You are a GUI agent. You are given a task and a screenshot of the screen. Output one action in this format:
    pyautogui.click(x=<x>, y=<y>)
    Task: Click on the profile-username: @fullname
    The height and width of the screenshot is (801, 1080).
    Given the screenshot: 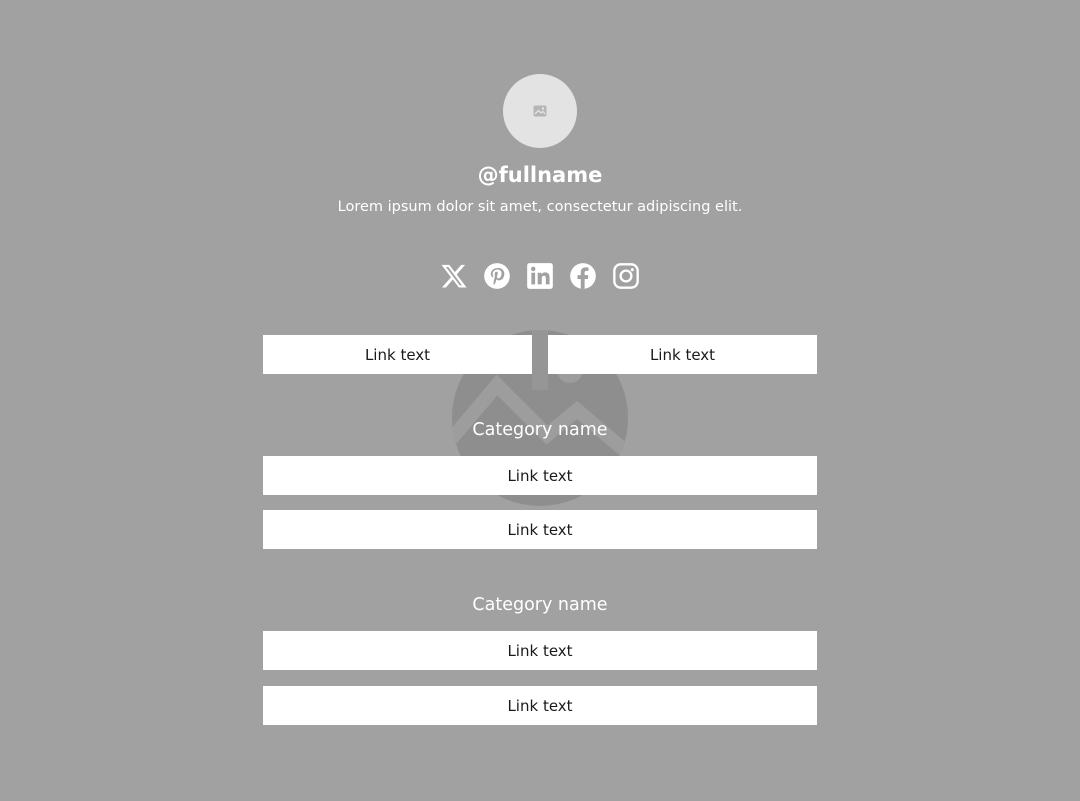 What is the action you would take?
    pyautogui.click(x=540, y=175)
    